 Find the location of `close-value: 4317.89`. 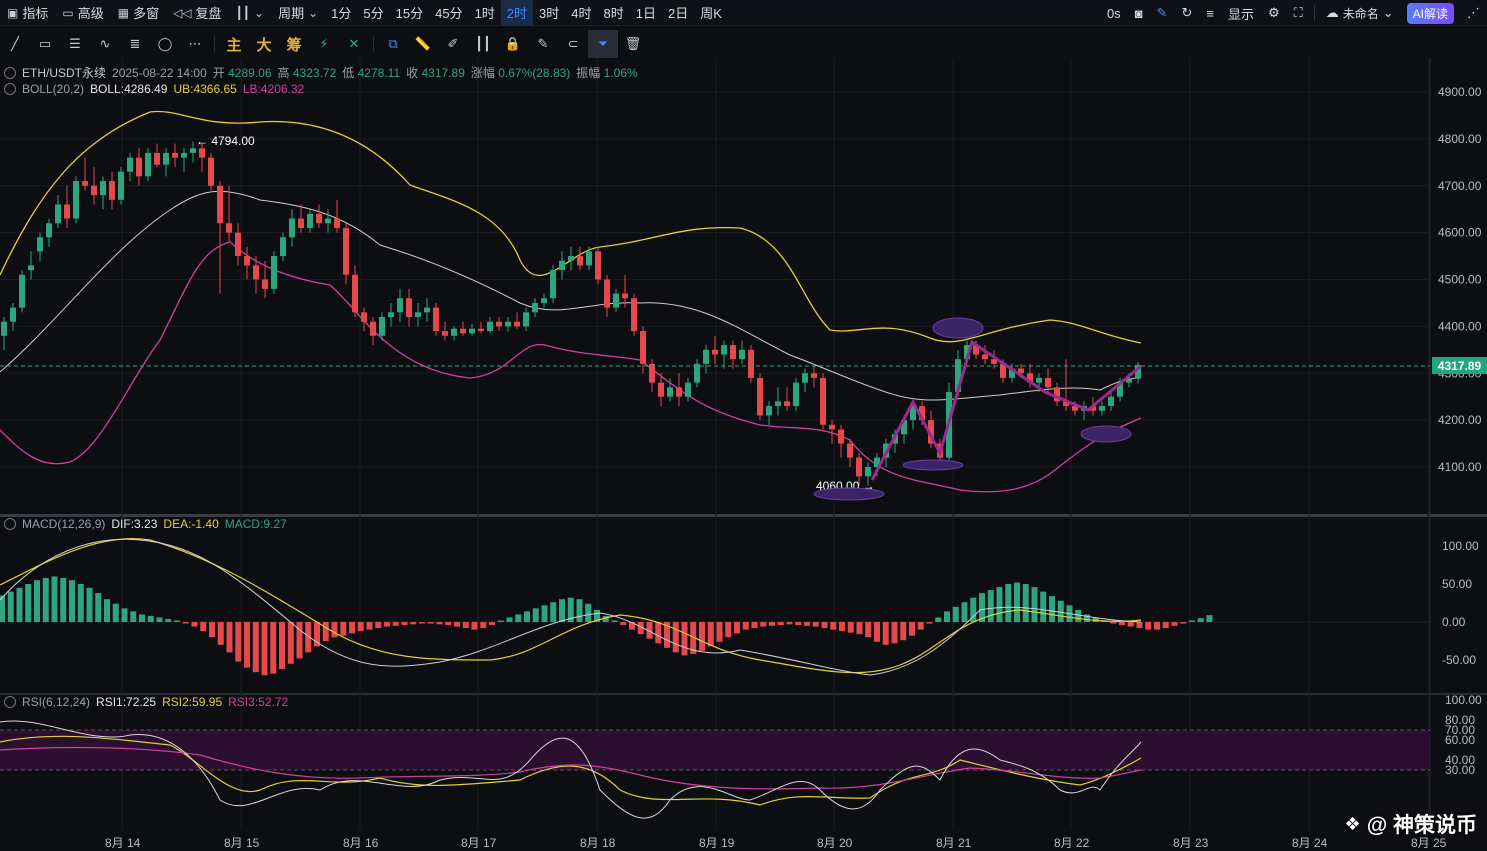

close-value: 4317.89 is located at coordinates (443, 73).